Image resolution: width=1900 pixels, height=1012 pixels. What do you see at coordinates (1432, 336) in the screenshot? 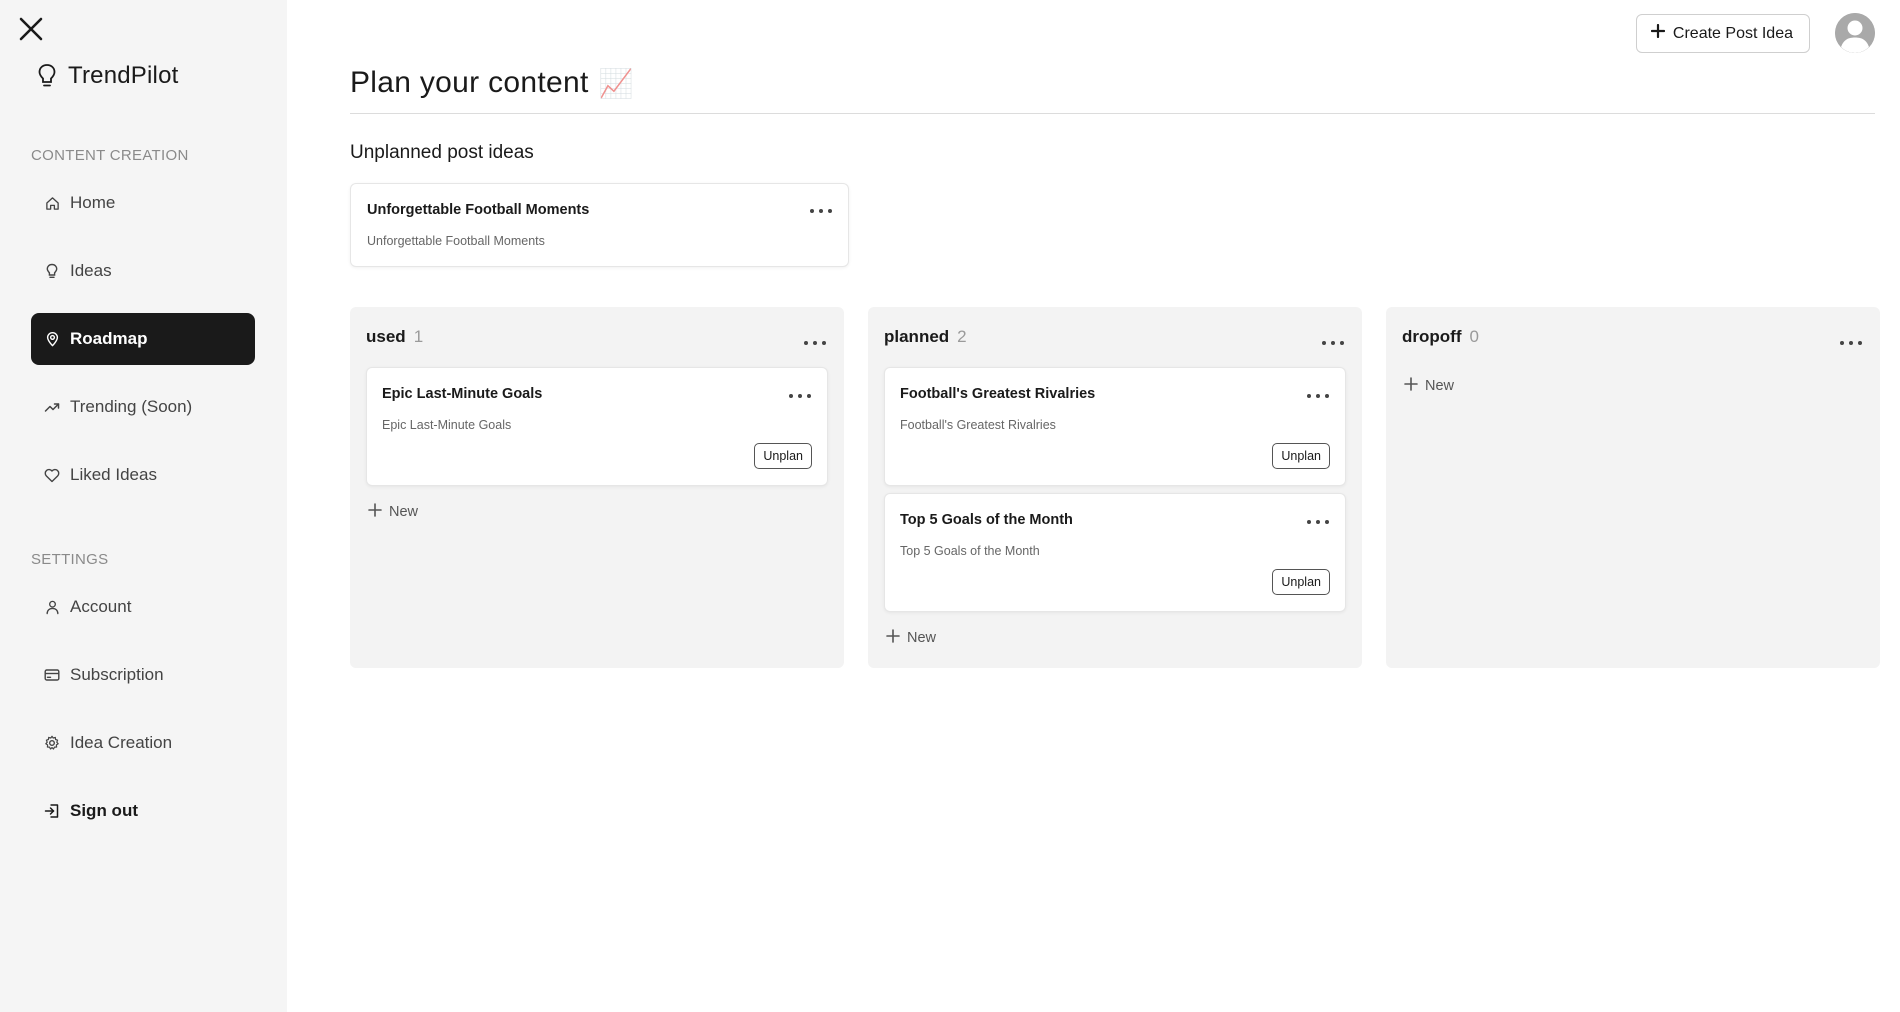
I see `column-name: dropoff` at bounding box center [1432, 336].